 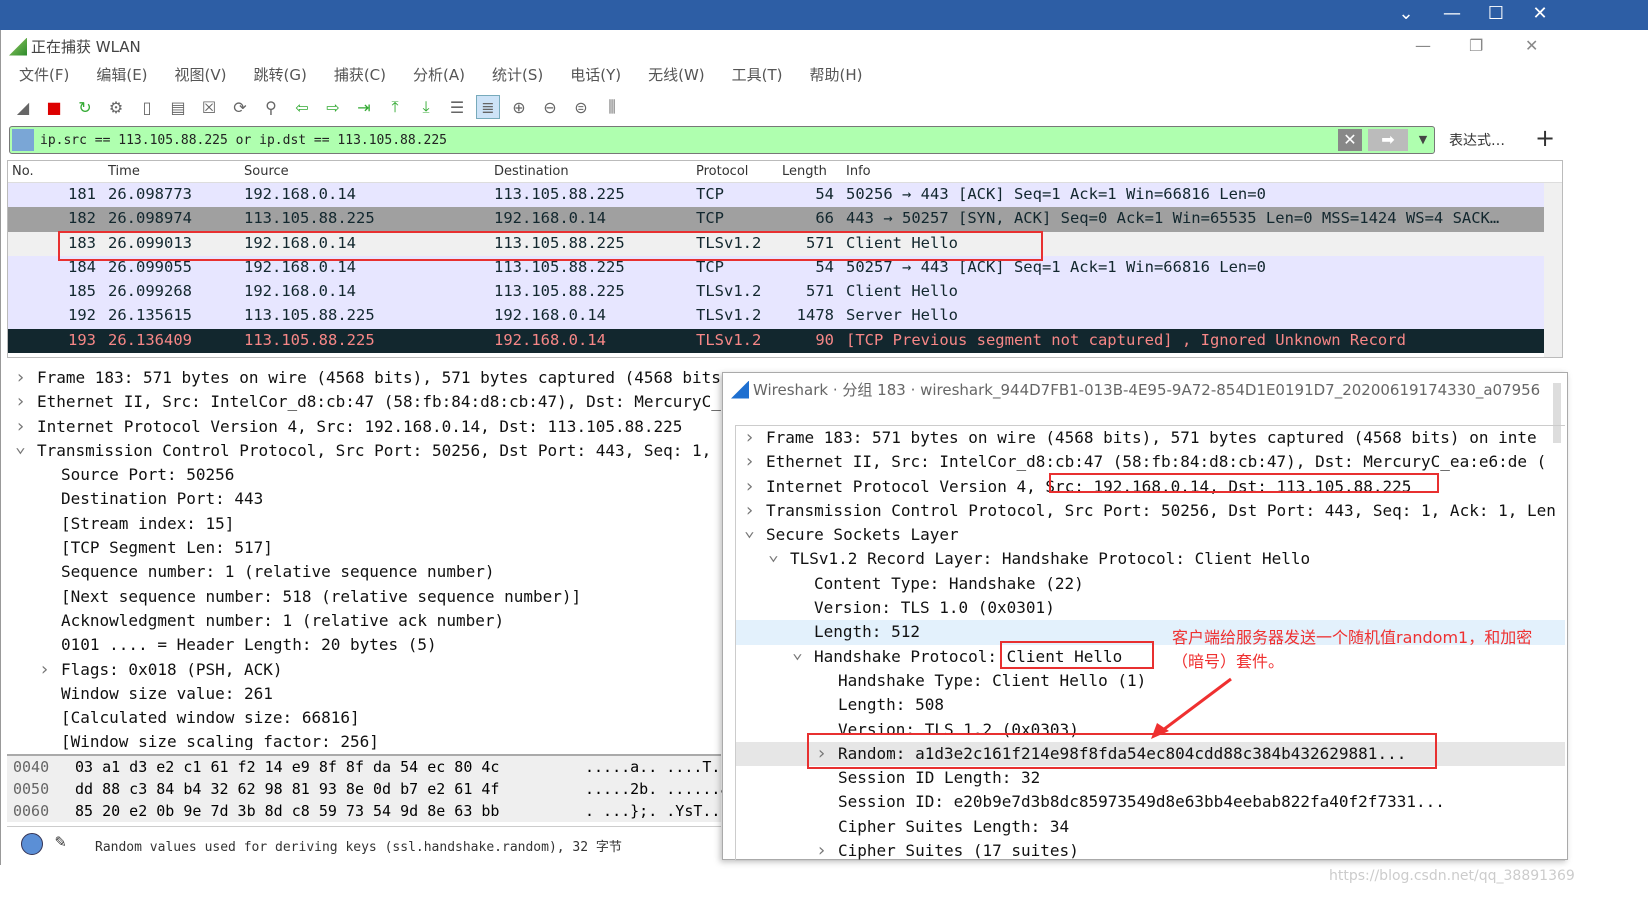 I want to click on menu-item: 电话(Y), so click(x=595, y=74).